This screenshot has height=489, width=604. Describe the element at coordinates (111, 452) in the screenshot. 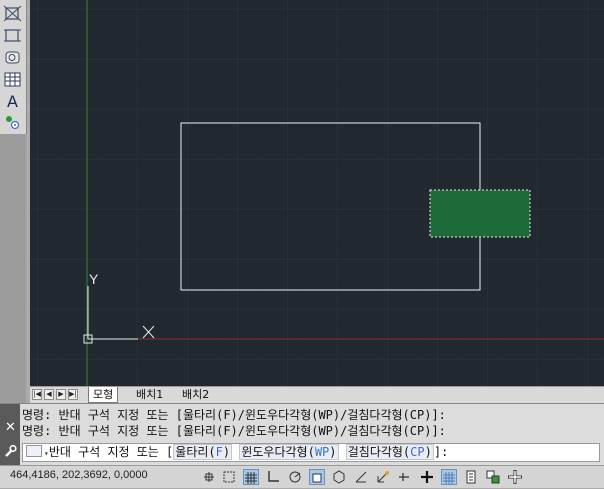

I see `prompt-text: 반대 구석 지정 또는 [` at that location.